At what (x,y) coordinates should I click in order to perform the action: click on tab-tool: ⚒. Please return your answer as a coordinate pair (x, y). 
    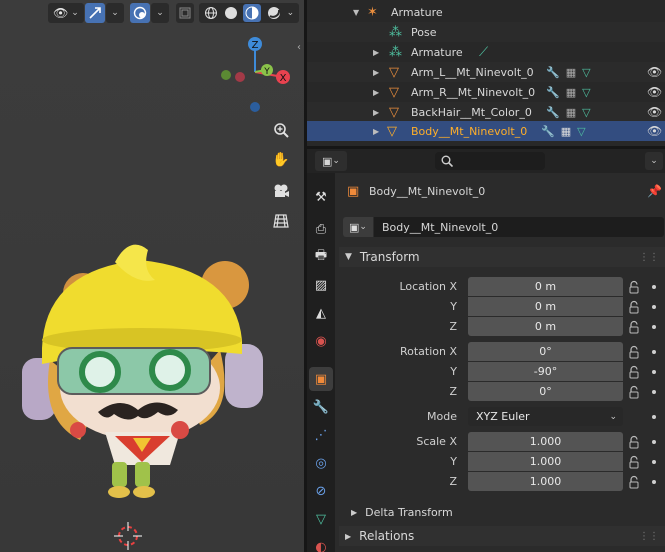
    Looking at the image, I should click on (321, 197).